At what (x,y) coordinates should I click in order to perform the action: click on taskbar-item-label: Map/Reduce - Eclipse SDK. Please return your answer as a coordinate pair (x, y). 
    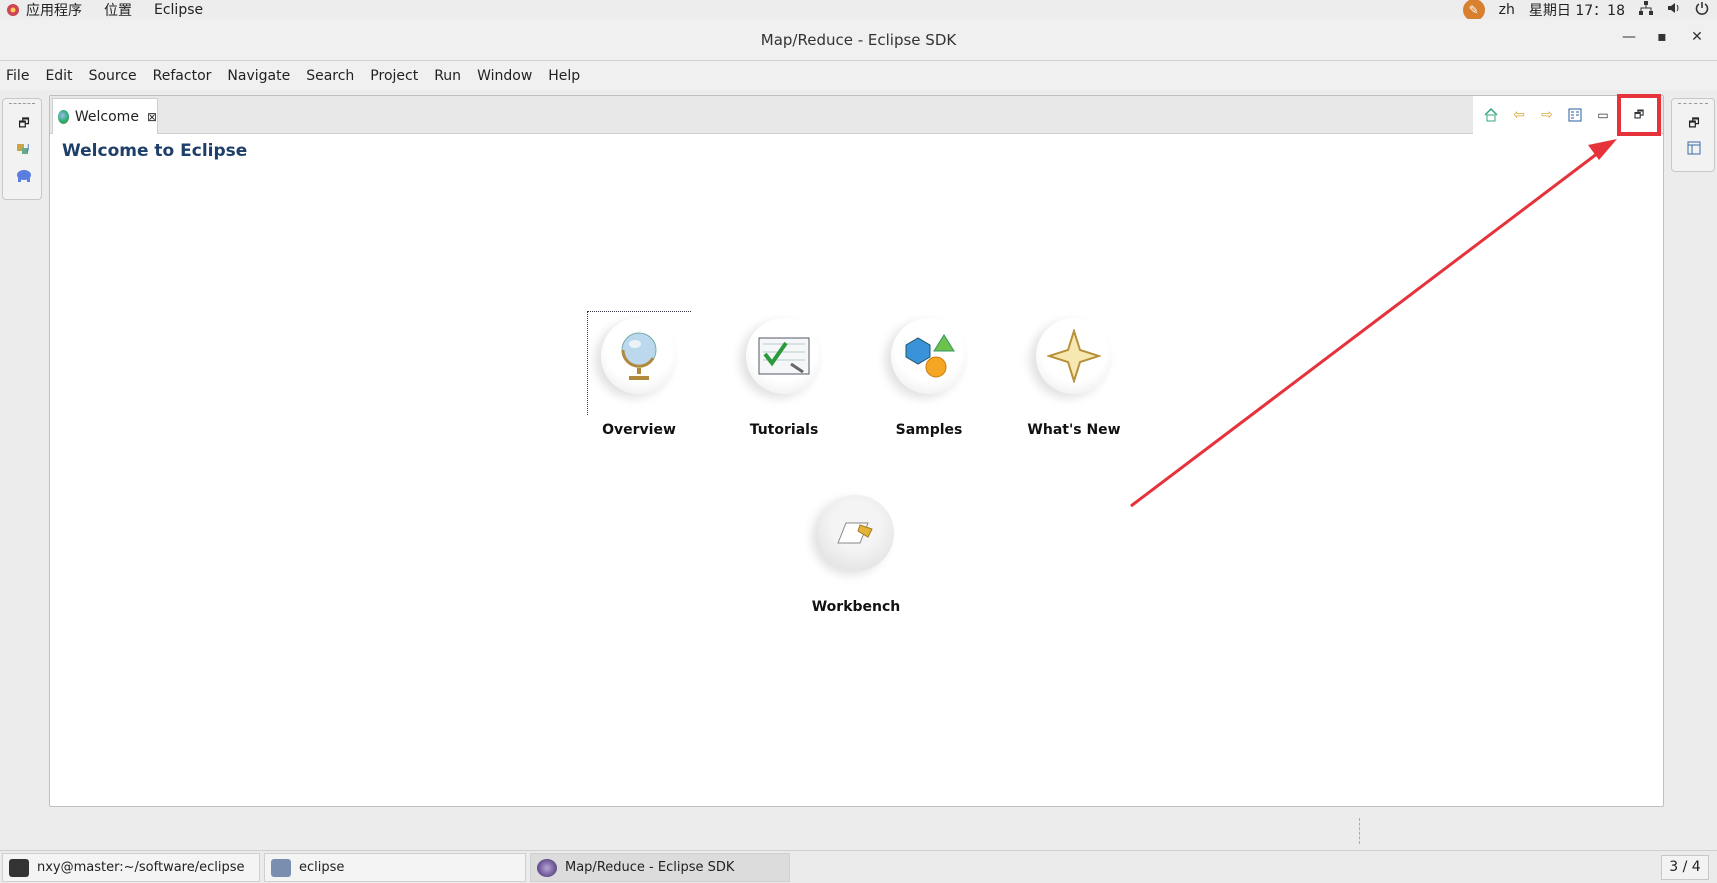
    Looking at the image, I should click on (650, 867).